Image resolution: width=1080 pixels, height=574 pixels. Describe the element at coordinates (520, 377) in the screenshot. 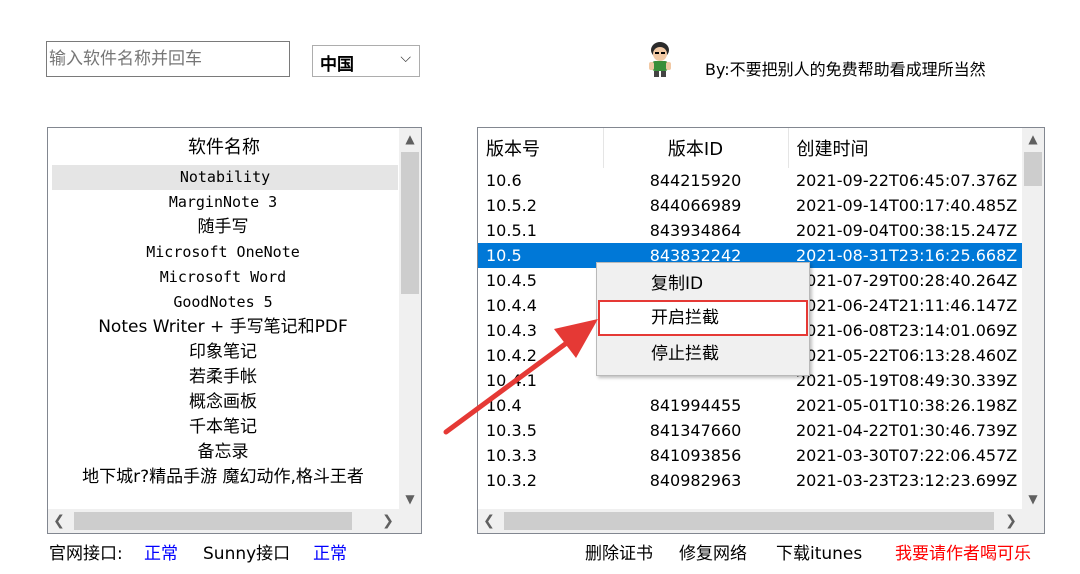

I see `annotation-arrow` at that location.